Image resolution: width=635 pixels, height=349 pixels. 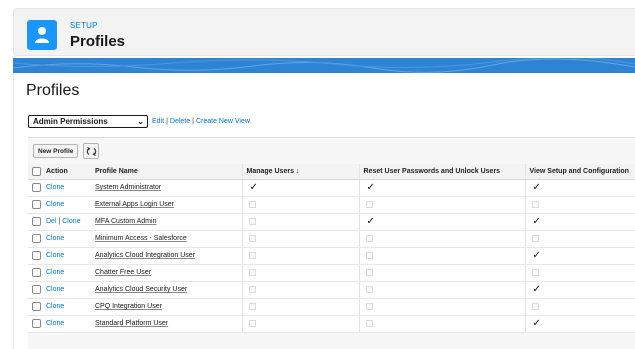 I want to click on column-header-manage-users: Manage Users ↓, so click(x=300, y=172).